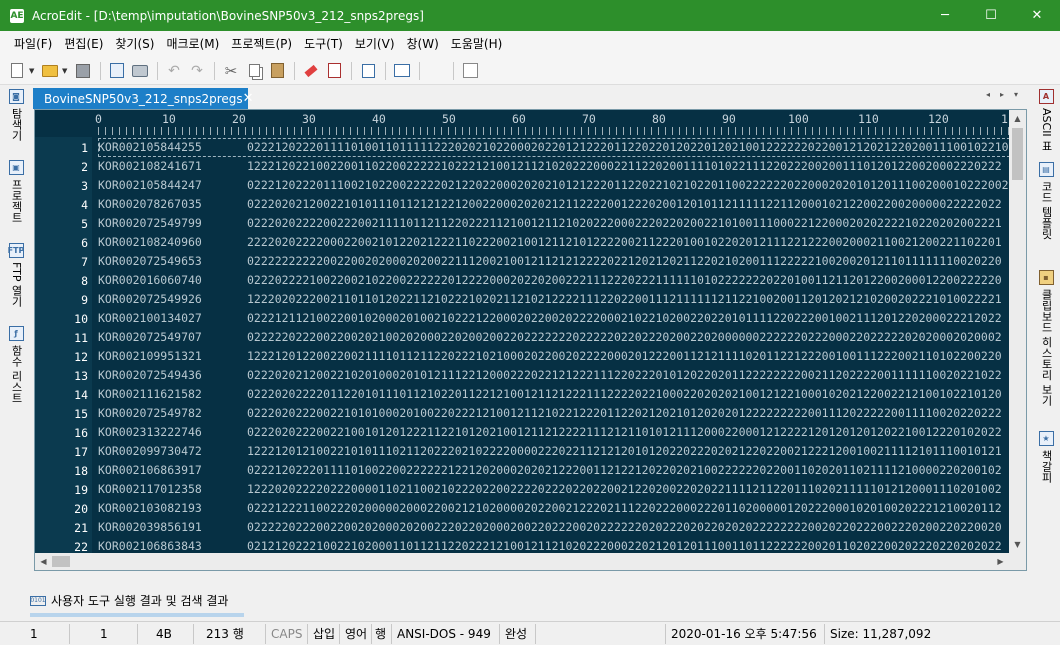 Image resolution: width=1060 pixels, height=645 pixels. What do you see at coordinates (470, 71) in the screenshot?
I see `column-mode-button` at bounding box center [470, 71].